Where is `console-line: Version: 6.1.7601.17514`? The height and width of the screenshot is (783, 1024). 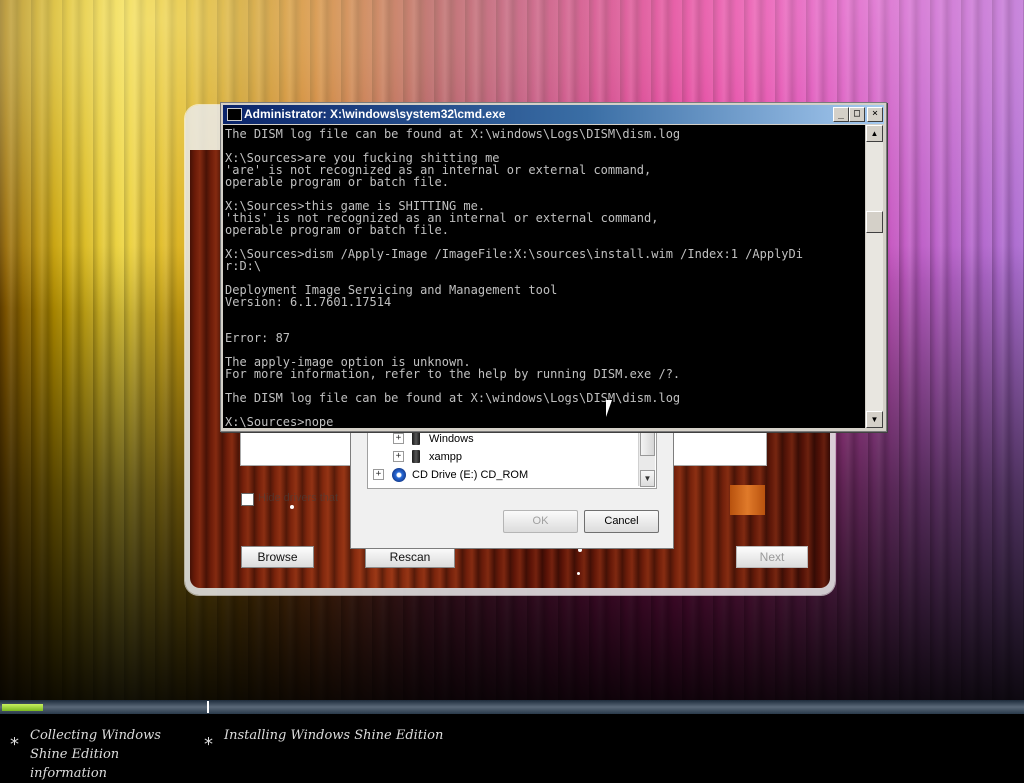
console-line: Version: 6.1.7601.17514 is located at coordinates (308, 302).